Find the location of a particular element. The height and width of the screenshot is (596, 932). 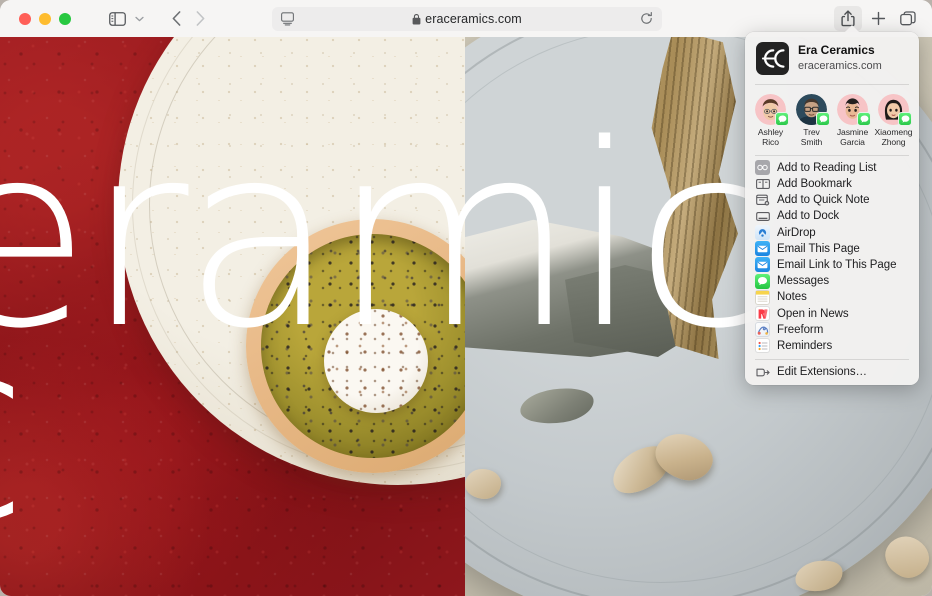

quick-note-icon is located at coordinates (762, 200).